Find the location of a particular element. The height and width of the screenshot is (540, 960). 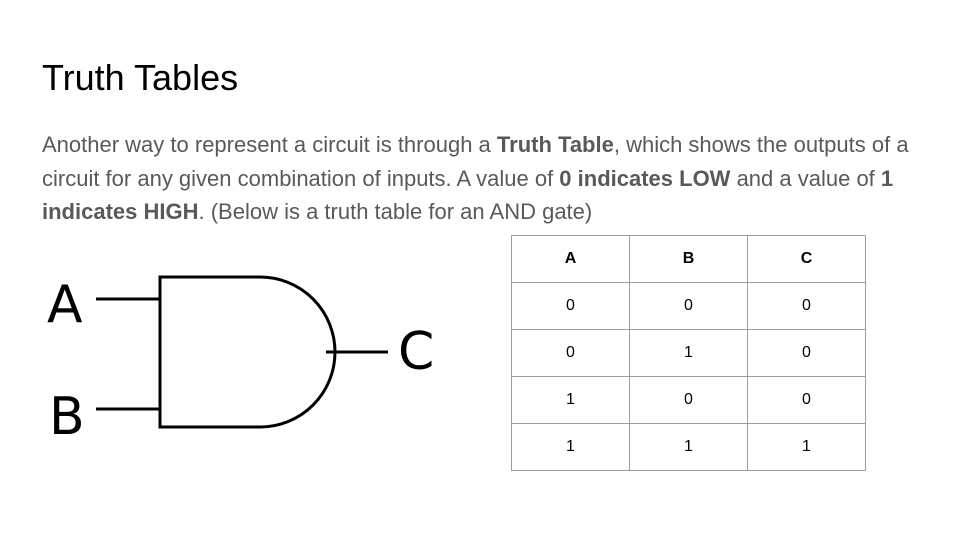

body-bold-zero-low: 0 indicates LOW is located at coordinates (645, 178).